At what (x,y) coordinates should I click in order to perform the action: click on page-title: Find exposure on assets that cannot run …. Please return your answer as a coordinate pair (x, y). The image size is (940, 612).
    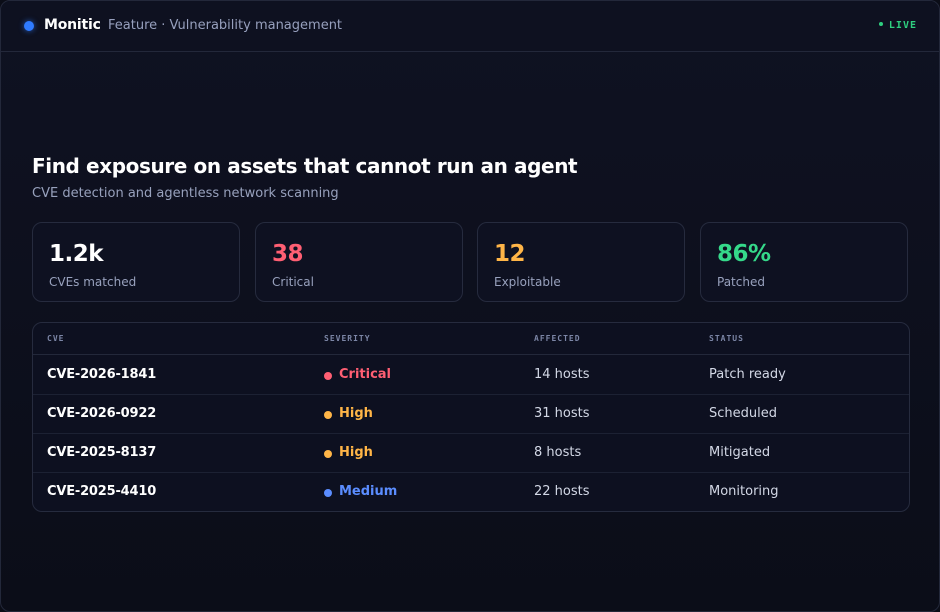
    Looking at the image, I should click on (305, 166).